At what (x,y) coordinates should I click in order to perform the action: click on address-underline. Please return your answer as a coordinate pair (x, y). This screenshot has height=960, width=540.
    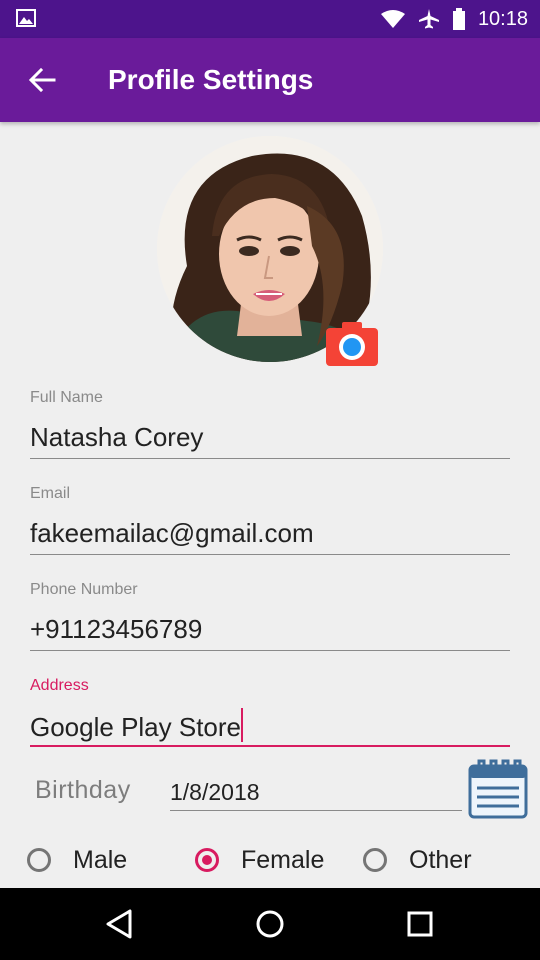
    Looking at the image, I should click on (270, 746).